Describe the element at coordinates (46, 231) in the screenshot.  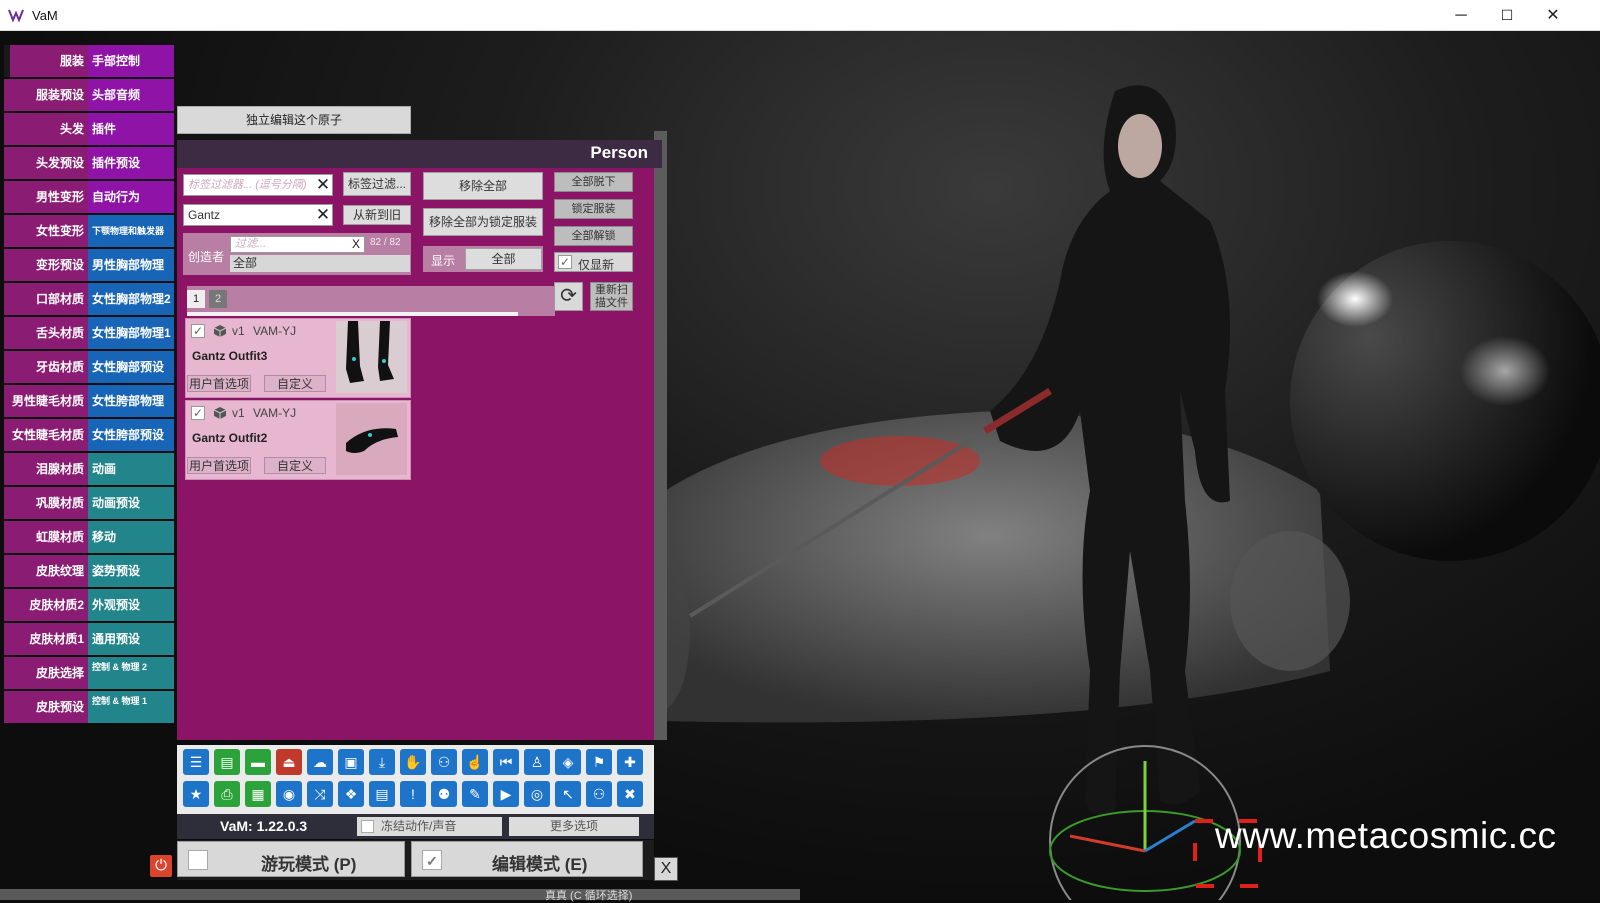
I see `menu-tab-left: 女性变形` at that location.